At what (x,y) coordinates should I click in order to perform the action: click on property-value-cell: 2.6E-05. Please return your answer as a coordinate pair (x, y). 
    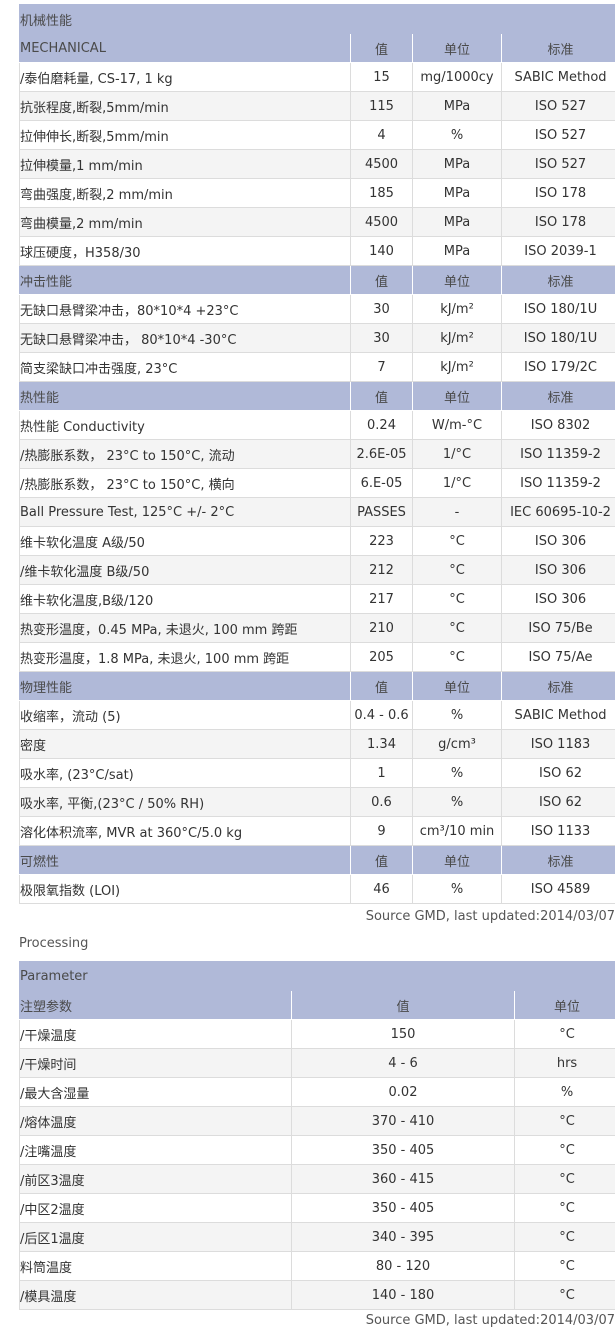
    Looking at the image, I should click on (381, 454).